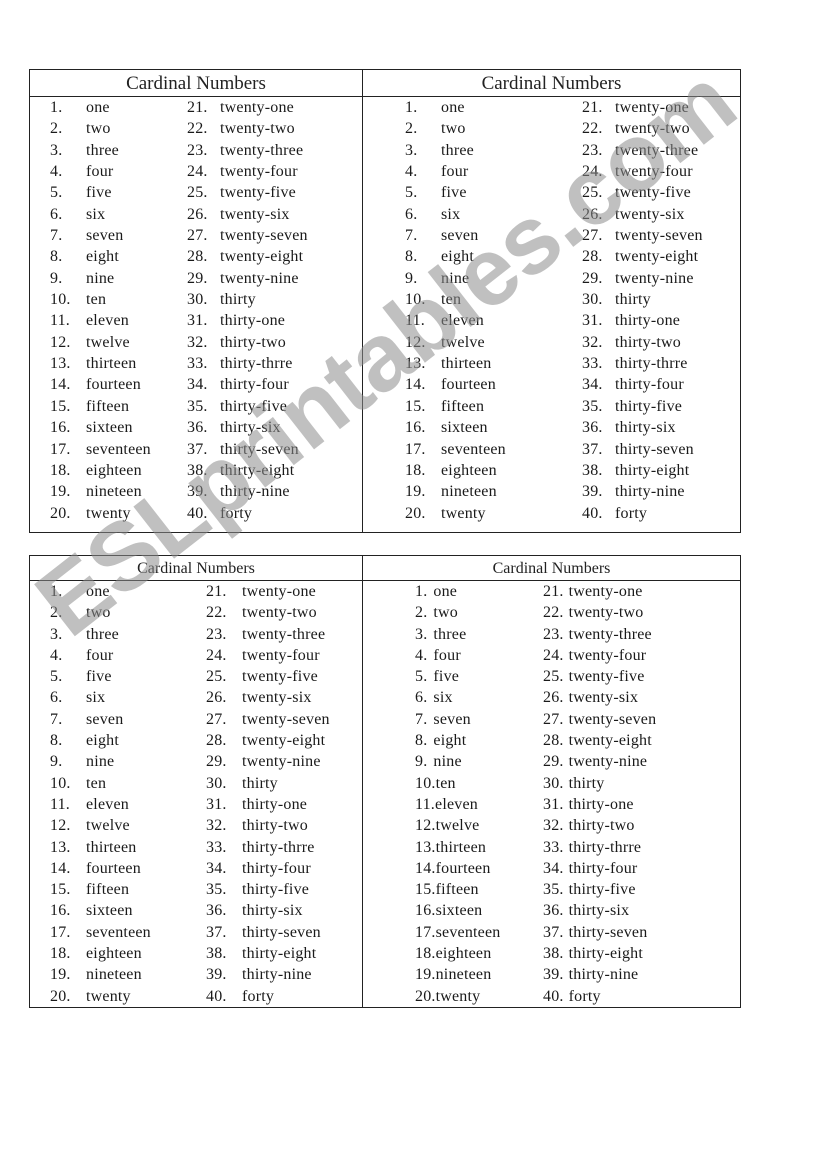  What do you see at coordinates (100, 655) in the screenshot?
I see `number-row: 4. four` at bounding box center [100, 655].